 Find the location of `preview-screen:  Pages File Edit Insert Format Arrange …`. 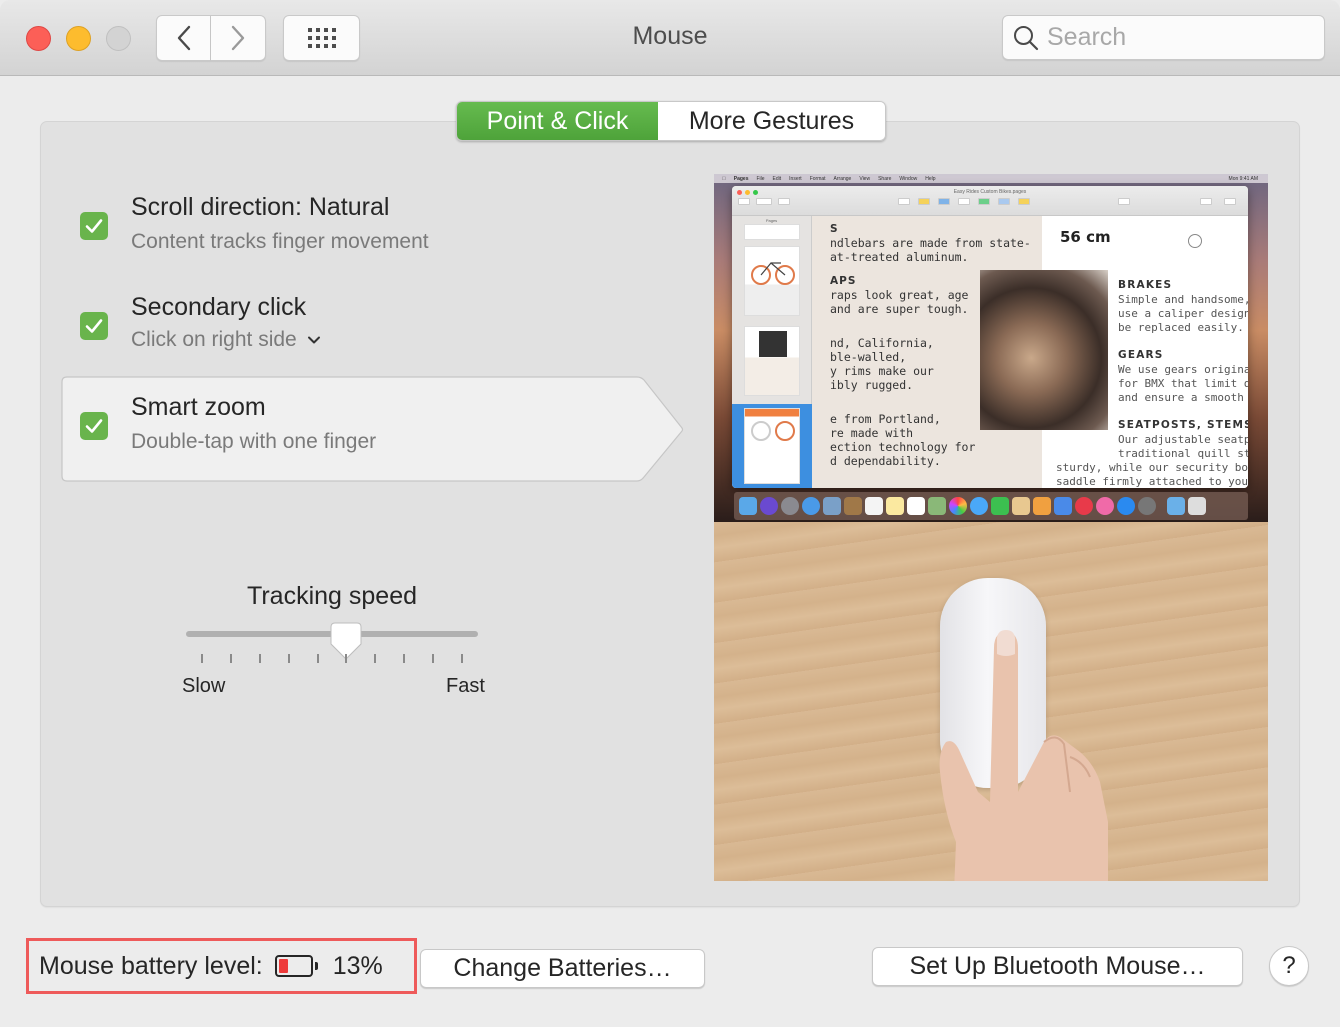

preview-screen:  Pages File Edit Insert Format Arrange … is located at coordinates (991, 348).